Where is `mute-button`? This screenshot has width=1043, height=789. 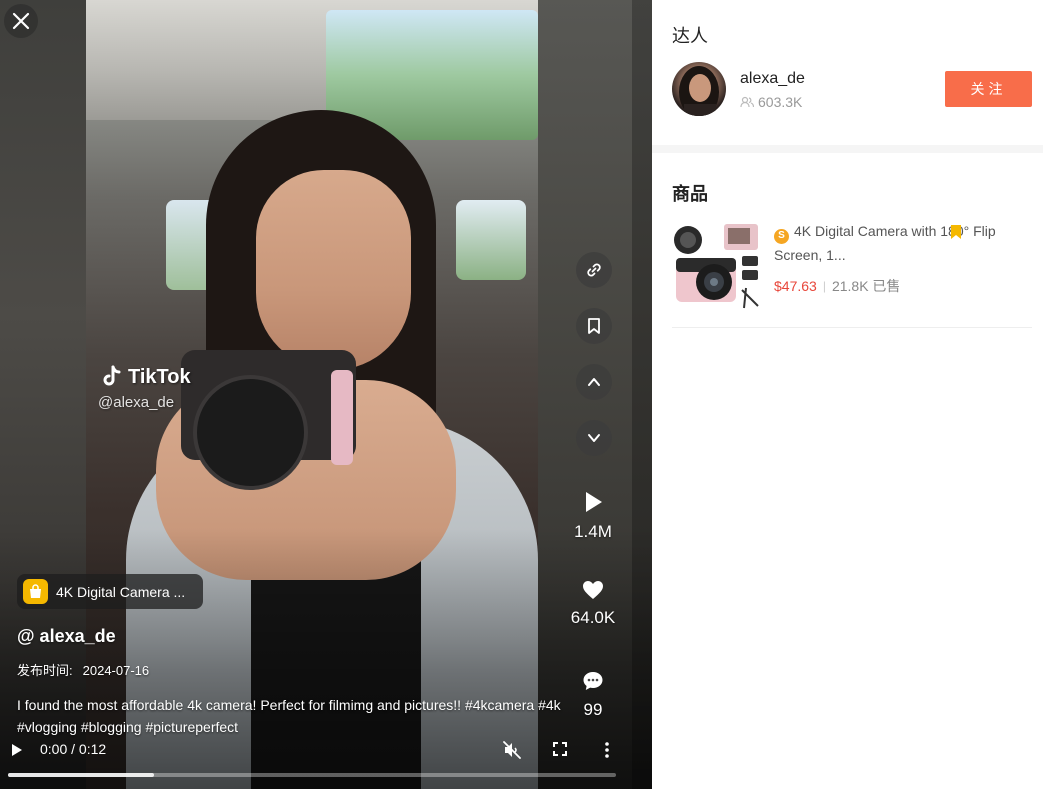
mute-button is located at coordinates (512, 752).